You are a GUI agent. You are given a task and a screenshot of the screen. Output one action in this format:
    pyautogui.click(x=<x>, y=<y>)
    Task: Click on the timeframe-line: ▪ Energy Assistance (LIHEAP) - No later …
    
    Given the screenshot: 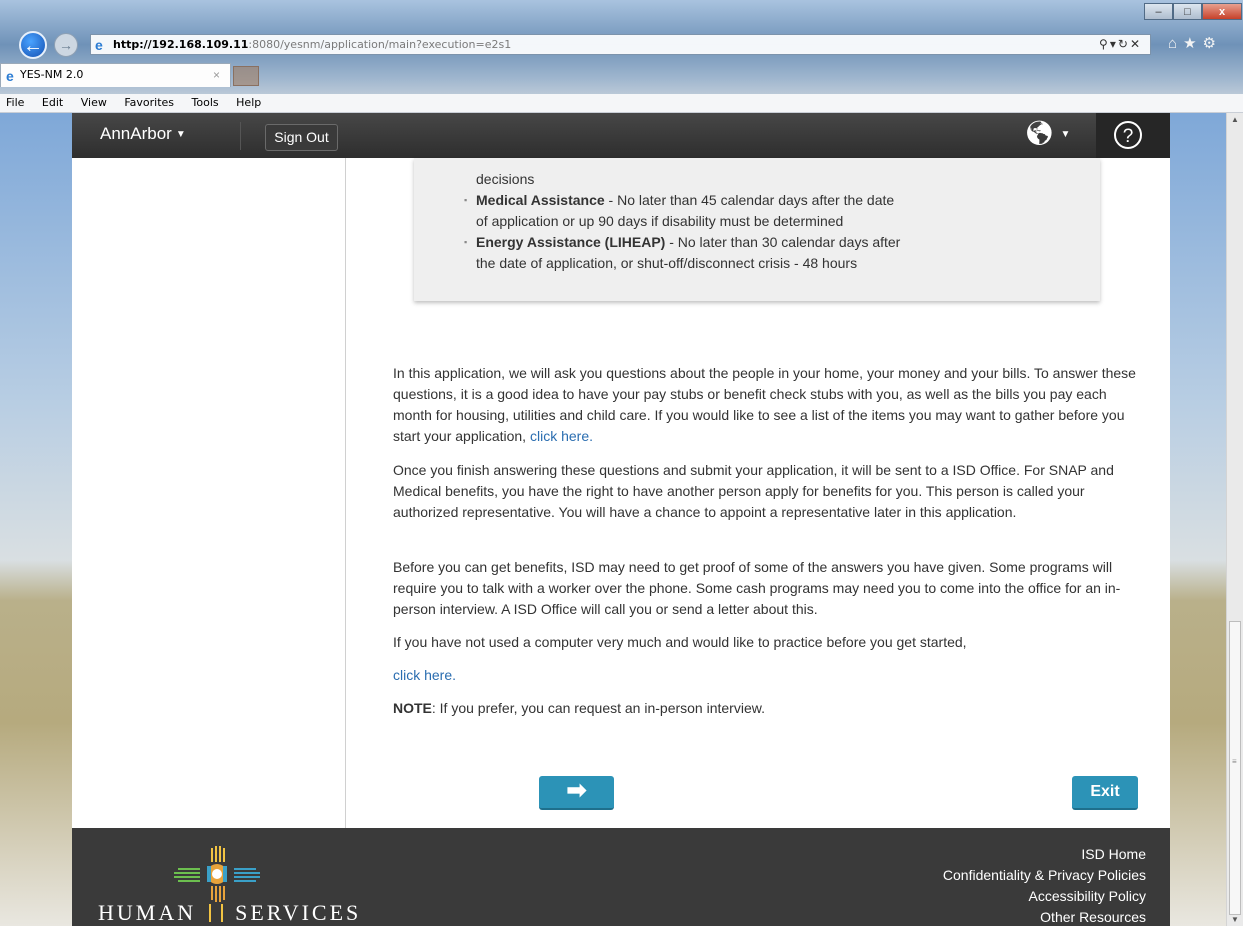 What is the action you would take?
    pyautogui.click(x=682, y=242)
    